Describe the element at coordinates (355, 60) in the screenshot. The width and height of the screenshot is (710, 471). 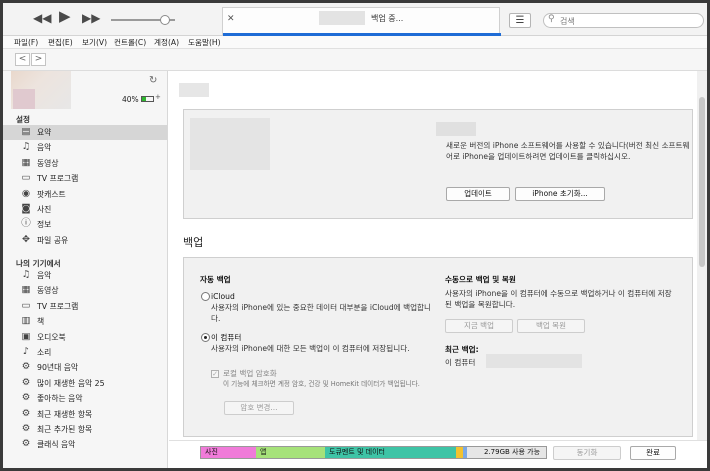
I see `navigation-bar: < >` at that location.